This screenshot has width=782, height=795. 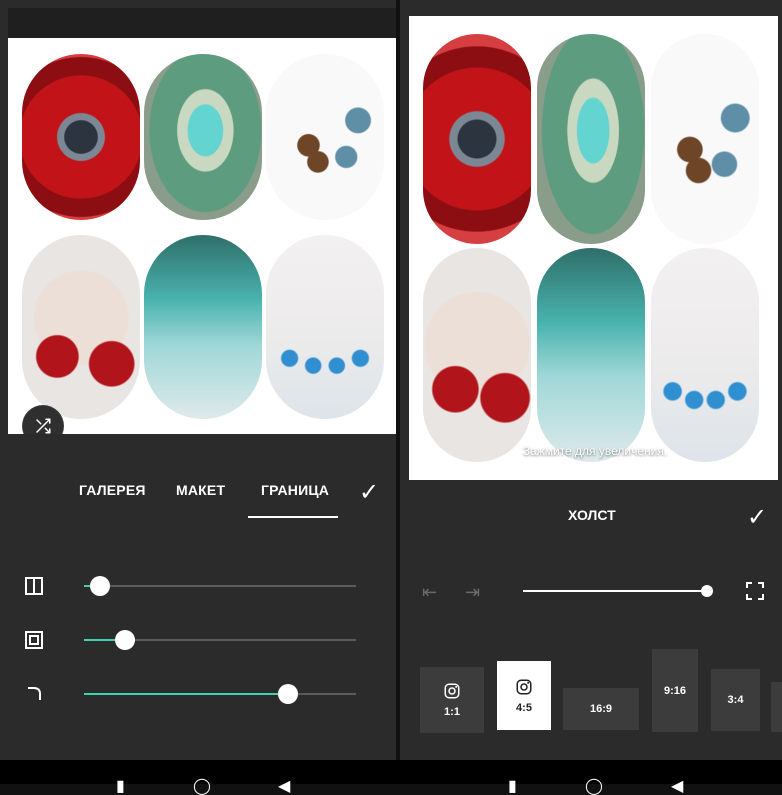 What do you see at coordinates (124, 640) in the screenshot?
I see `outer-border-slider-handle` at bounding box center [124, 640].